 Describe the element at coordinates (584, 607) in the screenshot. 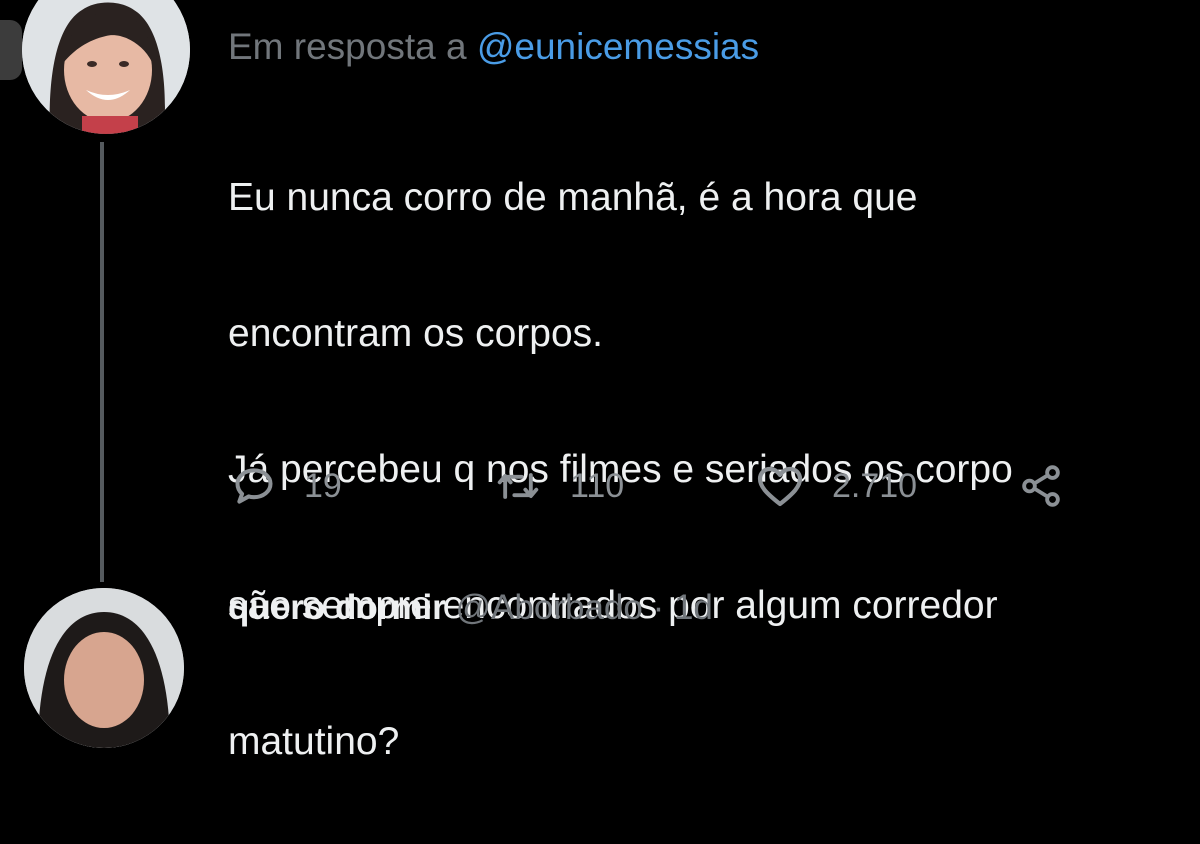

I see `username-and-time: @Aborbado · 1d` at that location.